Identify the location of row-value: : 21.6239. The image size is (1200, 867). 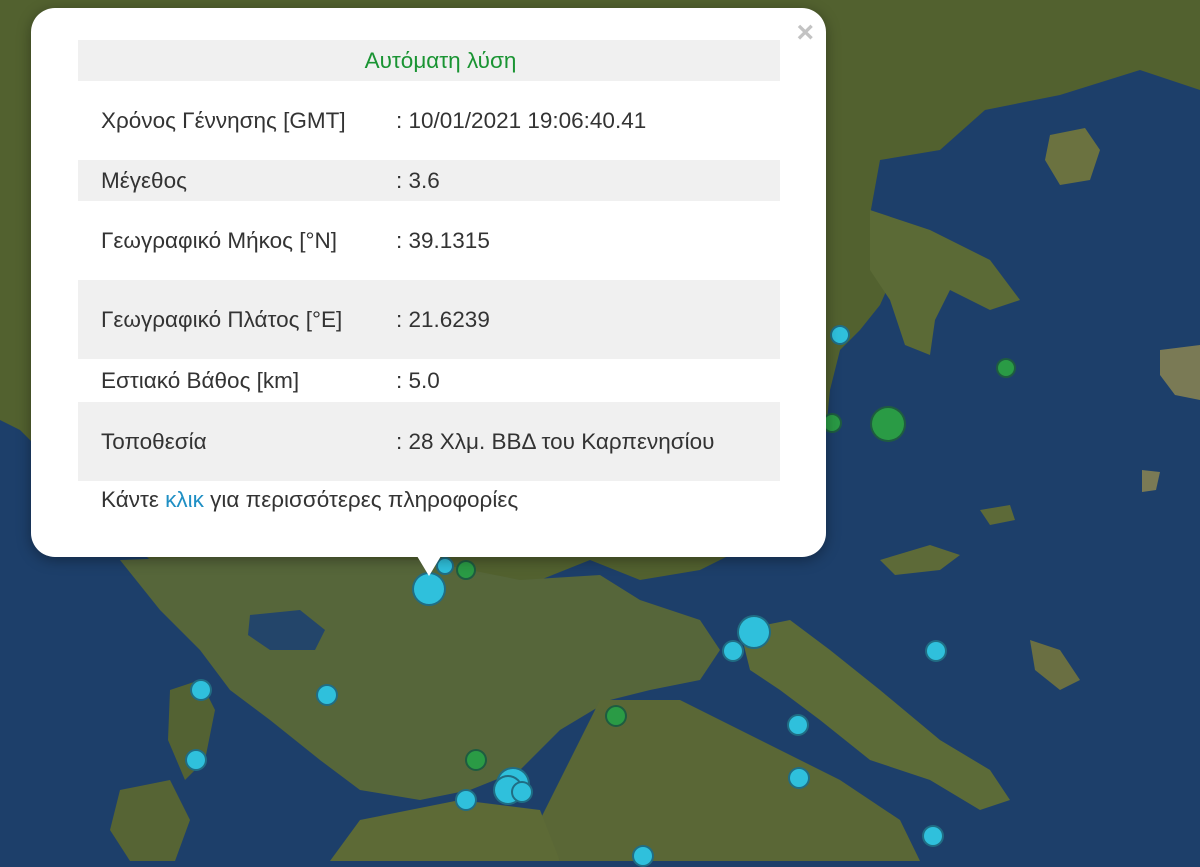
(443, 319).